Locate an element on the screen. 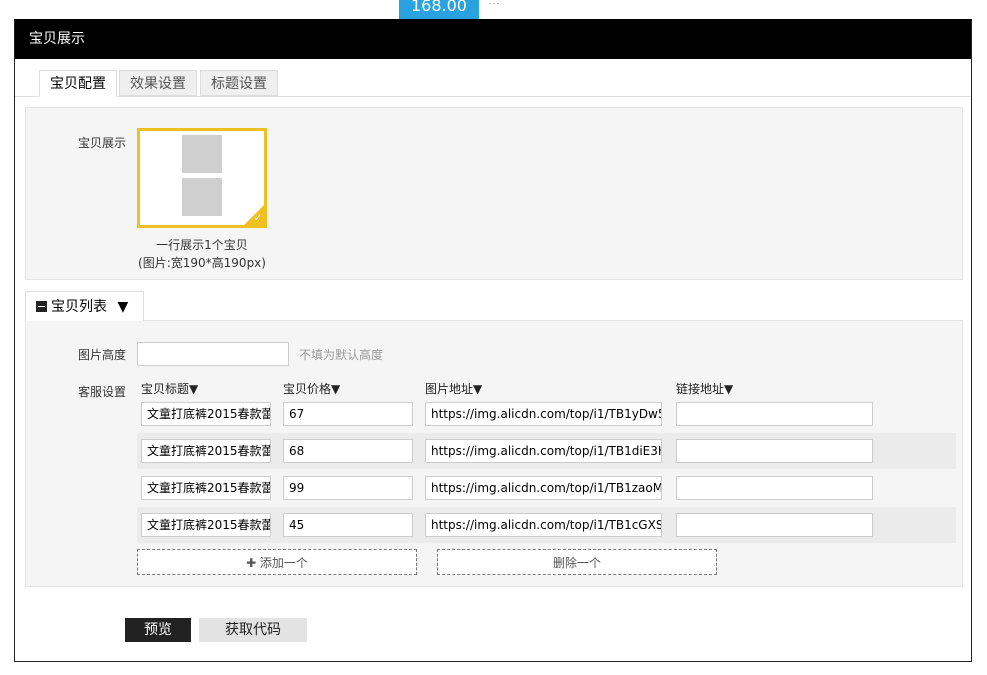 The image size is (987, 675). dropdown-arrow-icon: ▼ is located at coordinates (123, 307).